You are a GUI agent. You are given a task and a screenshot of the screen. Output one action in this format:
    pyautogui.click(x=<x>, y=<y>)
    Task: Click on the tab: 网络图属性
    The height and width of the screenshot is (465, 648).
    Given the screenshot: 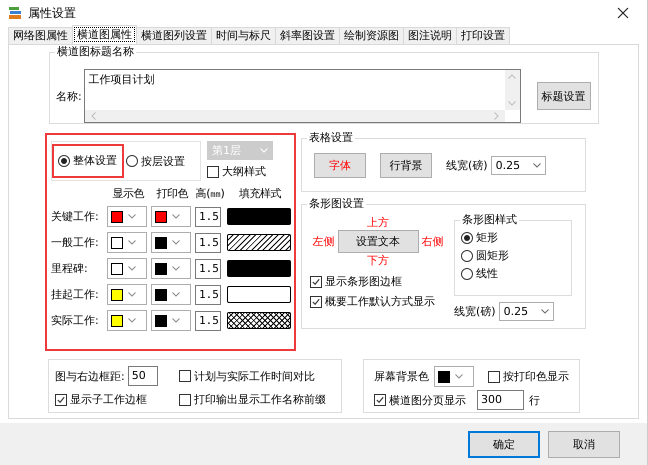 What is the action you would take?
    pyautogui.click(x=40, y=35)
    